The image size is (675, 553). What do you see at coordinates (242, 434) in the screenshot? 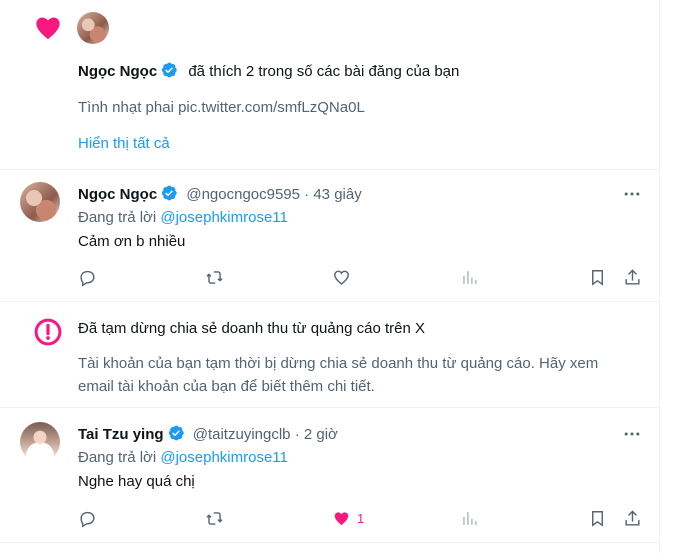
I see `user-handle: @taitzuyingclb` at bounding box center [242, 434].